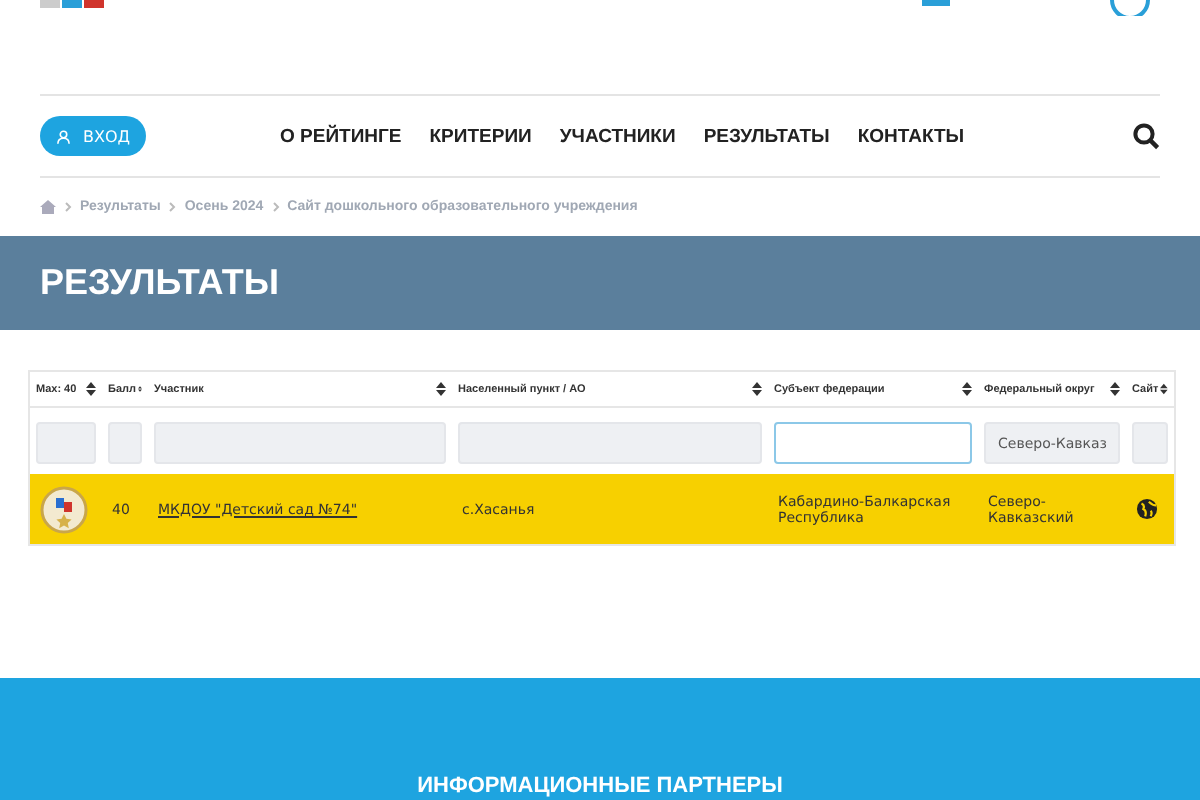 The image size is (1200, 800). Describe the element at coordinates (63, 136) in the screenshot. I see `user-icon` at that location.